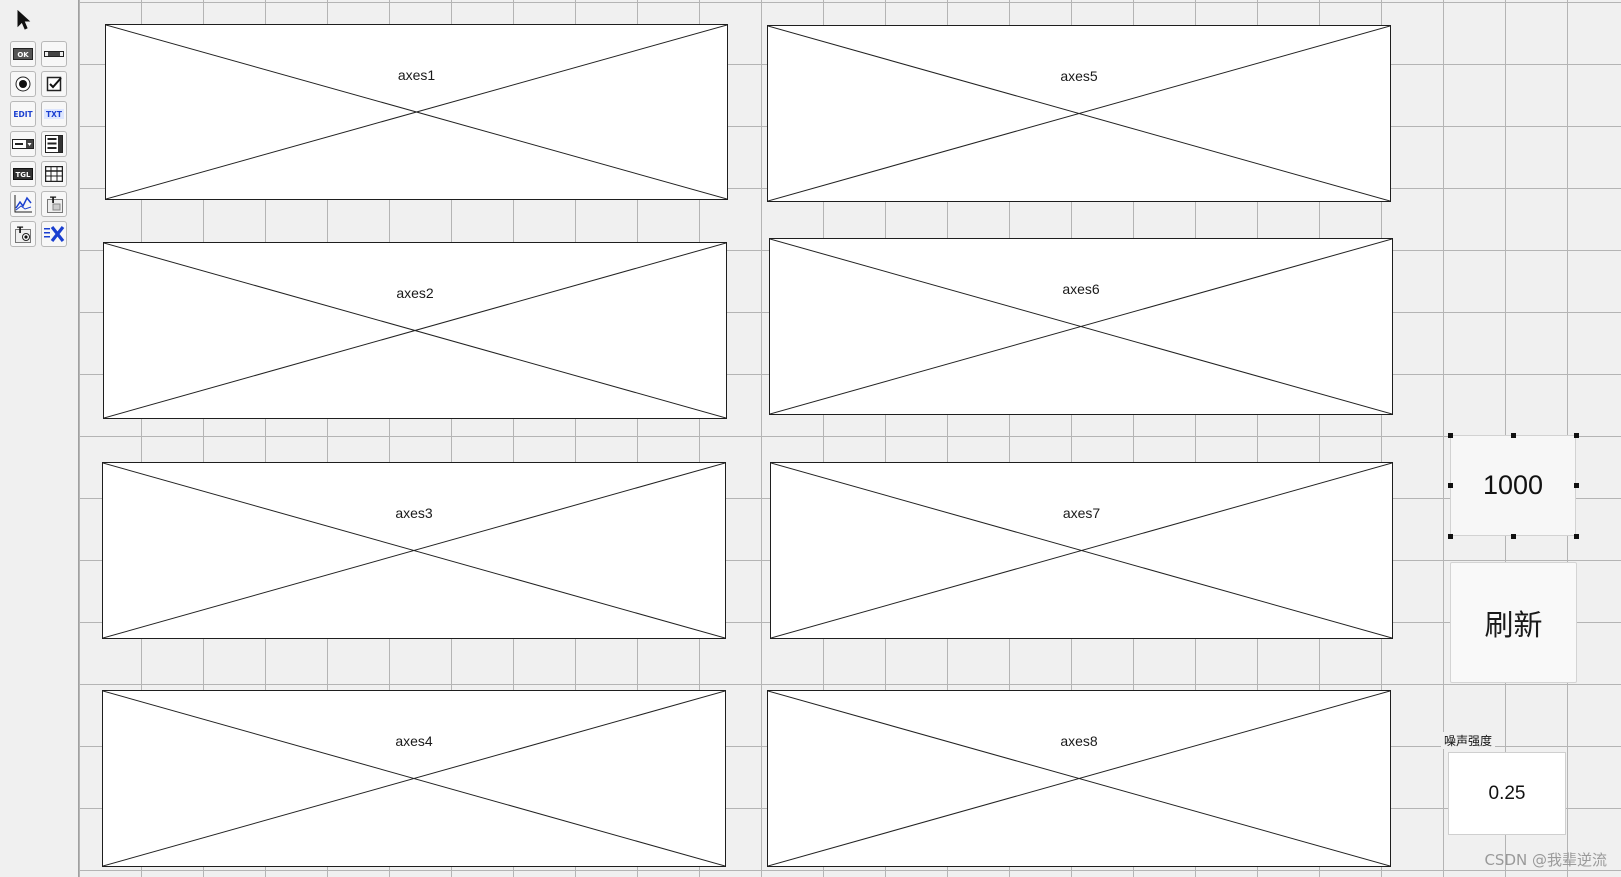  I want to click on noise-strength-label: 噪声强度, so click(1468, 740).